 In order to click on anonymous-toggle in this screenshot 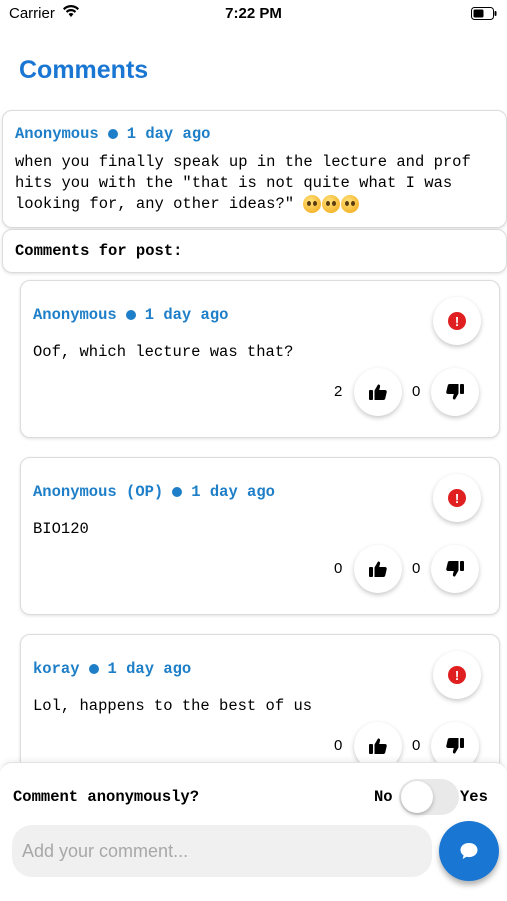, I will do `click(429, 797)`.